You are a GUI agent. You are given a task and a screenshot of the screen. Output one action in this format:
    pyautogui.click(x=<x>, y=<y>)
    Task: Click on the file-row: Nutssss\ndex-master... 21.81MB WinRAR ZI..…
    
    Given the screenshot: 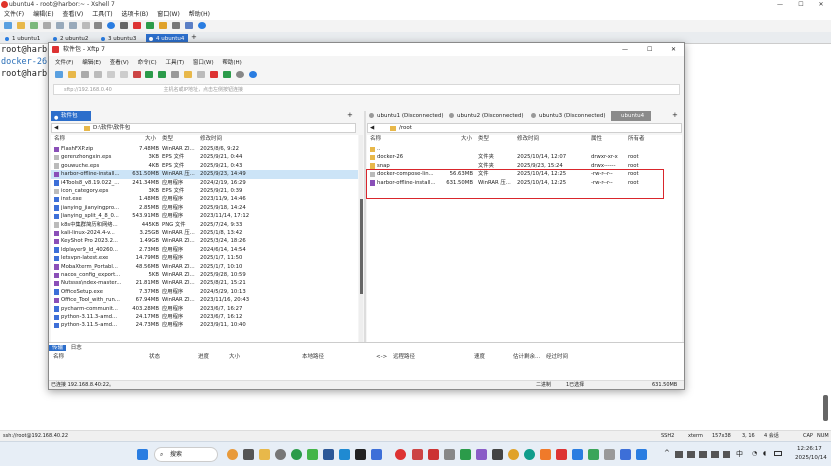 What is the action you would take?
    pyautogui.click(x=204, y=283)
    